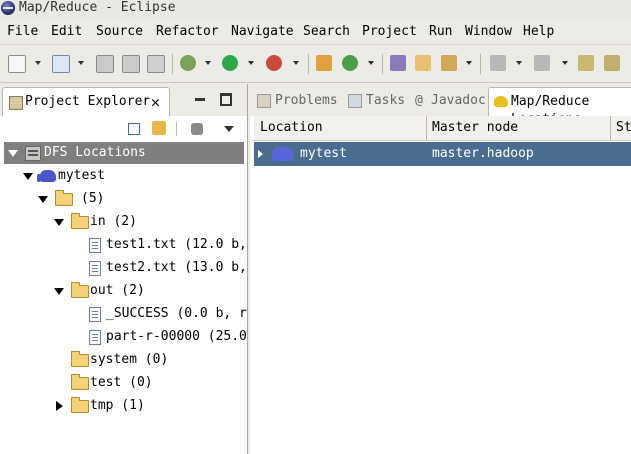 The height and width of the screenshot is (454, 631). Describe the element at coordinates (16, 103) in the screenshot. I see `project-explorer-icon` at that location.